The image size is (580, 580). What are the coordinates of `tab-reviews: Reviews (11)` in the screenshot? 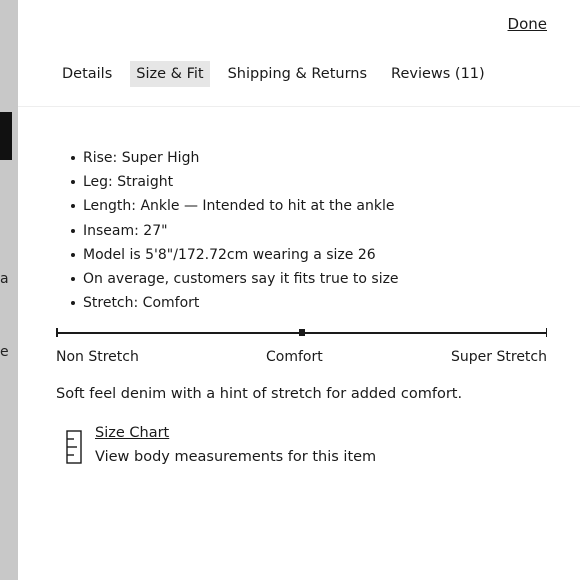 It's located at (438, 74).